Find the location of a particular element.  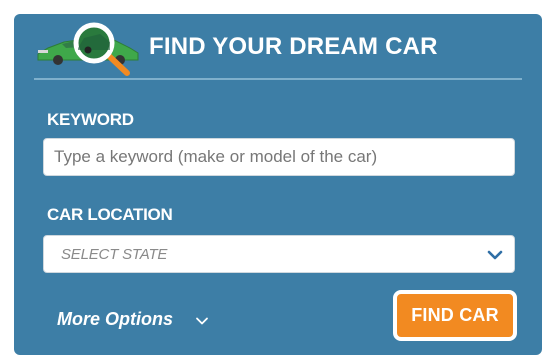

car-location-label: CAR LOCATION is located at coordinates (110, 214).